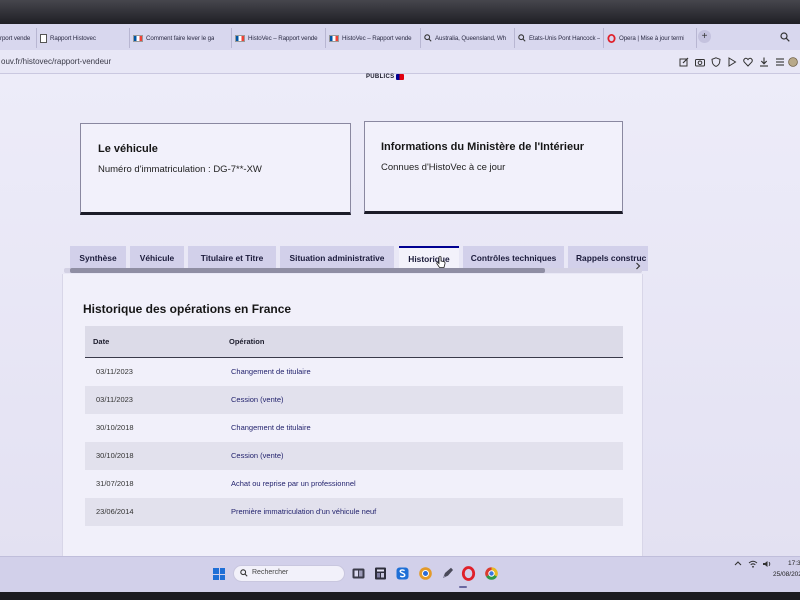 The height and width of the screenshot is (600, 800). Describe the element at coordinates (400, 596) in the screenshot. I see `monitor-bezel-bottom` at that location.